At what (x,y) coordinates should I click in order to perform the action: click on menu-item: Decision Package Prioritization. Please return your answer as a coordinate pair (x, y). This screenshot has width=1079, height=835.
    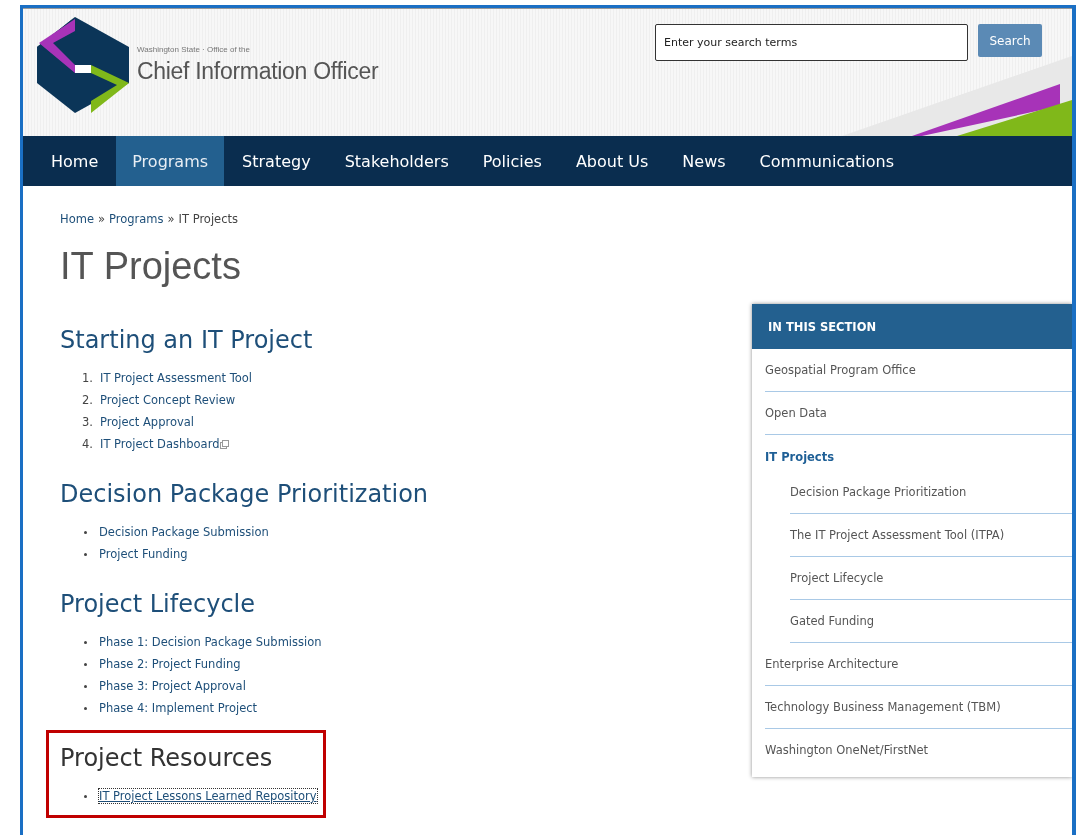
    Looking at the image, I should click on (931, 492).